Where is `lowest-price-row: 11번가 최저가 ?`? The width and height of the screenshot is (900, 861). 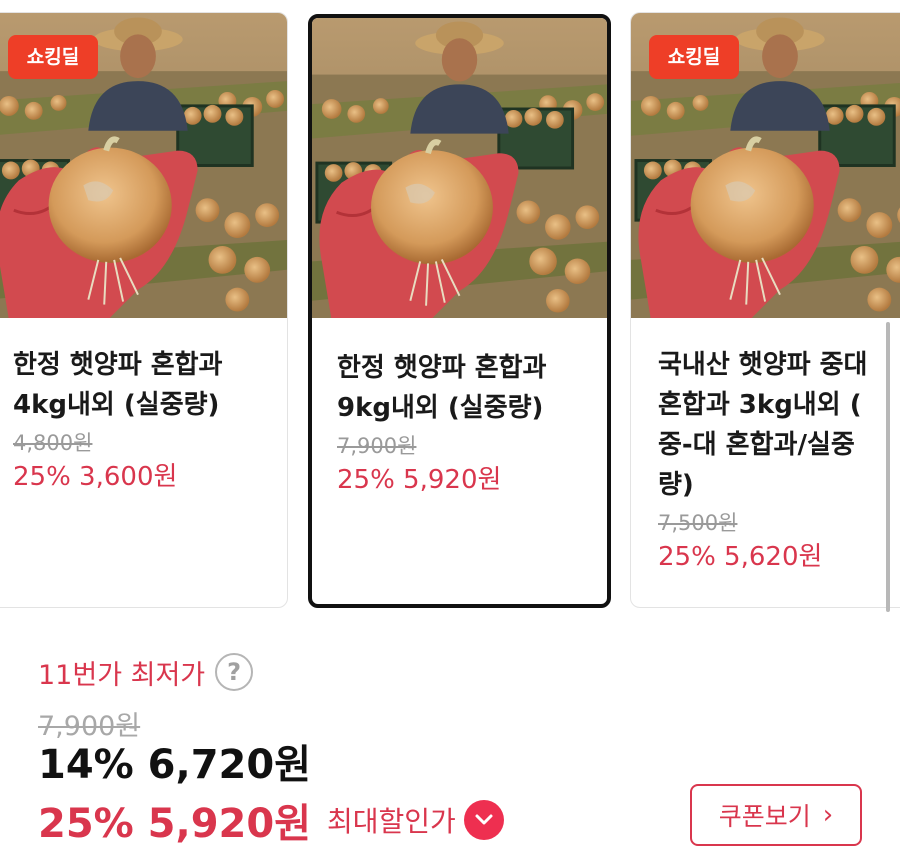 lowest-price-row: 11번가 최저가 ? is located at coordinates (146, 672).